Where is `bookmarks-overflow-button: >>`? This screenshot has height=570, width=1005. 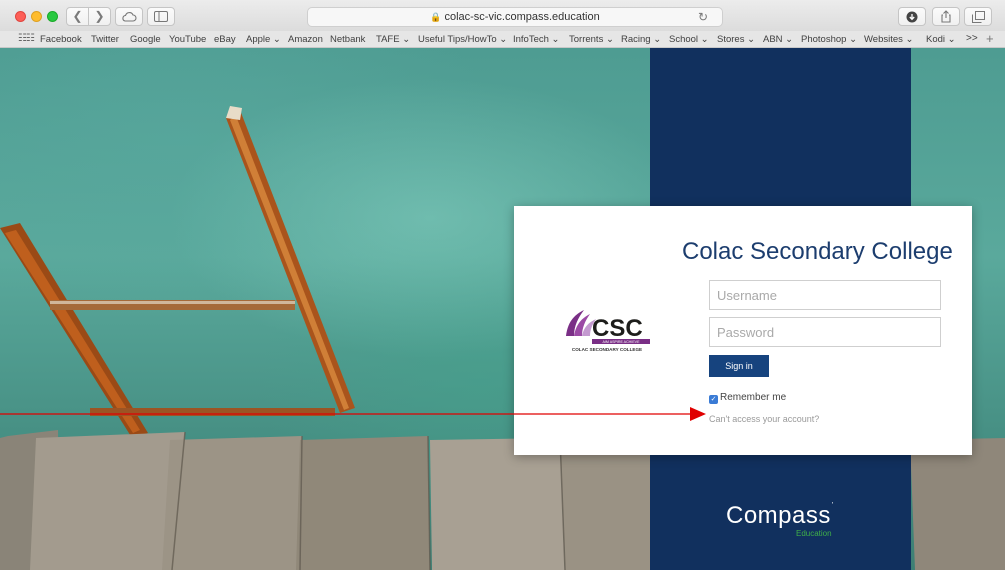
bookmarks-overflow-button: >> is located at coordinates (972, 38).